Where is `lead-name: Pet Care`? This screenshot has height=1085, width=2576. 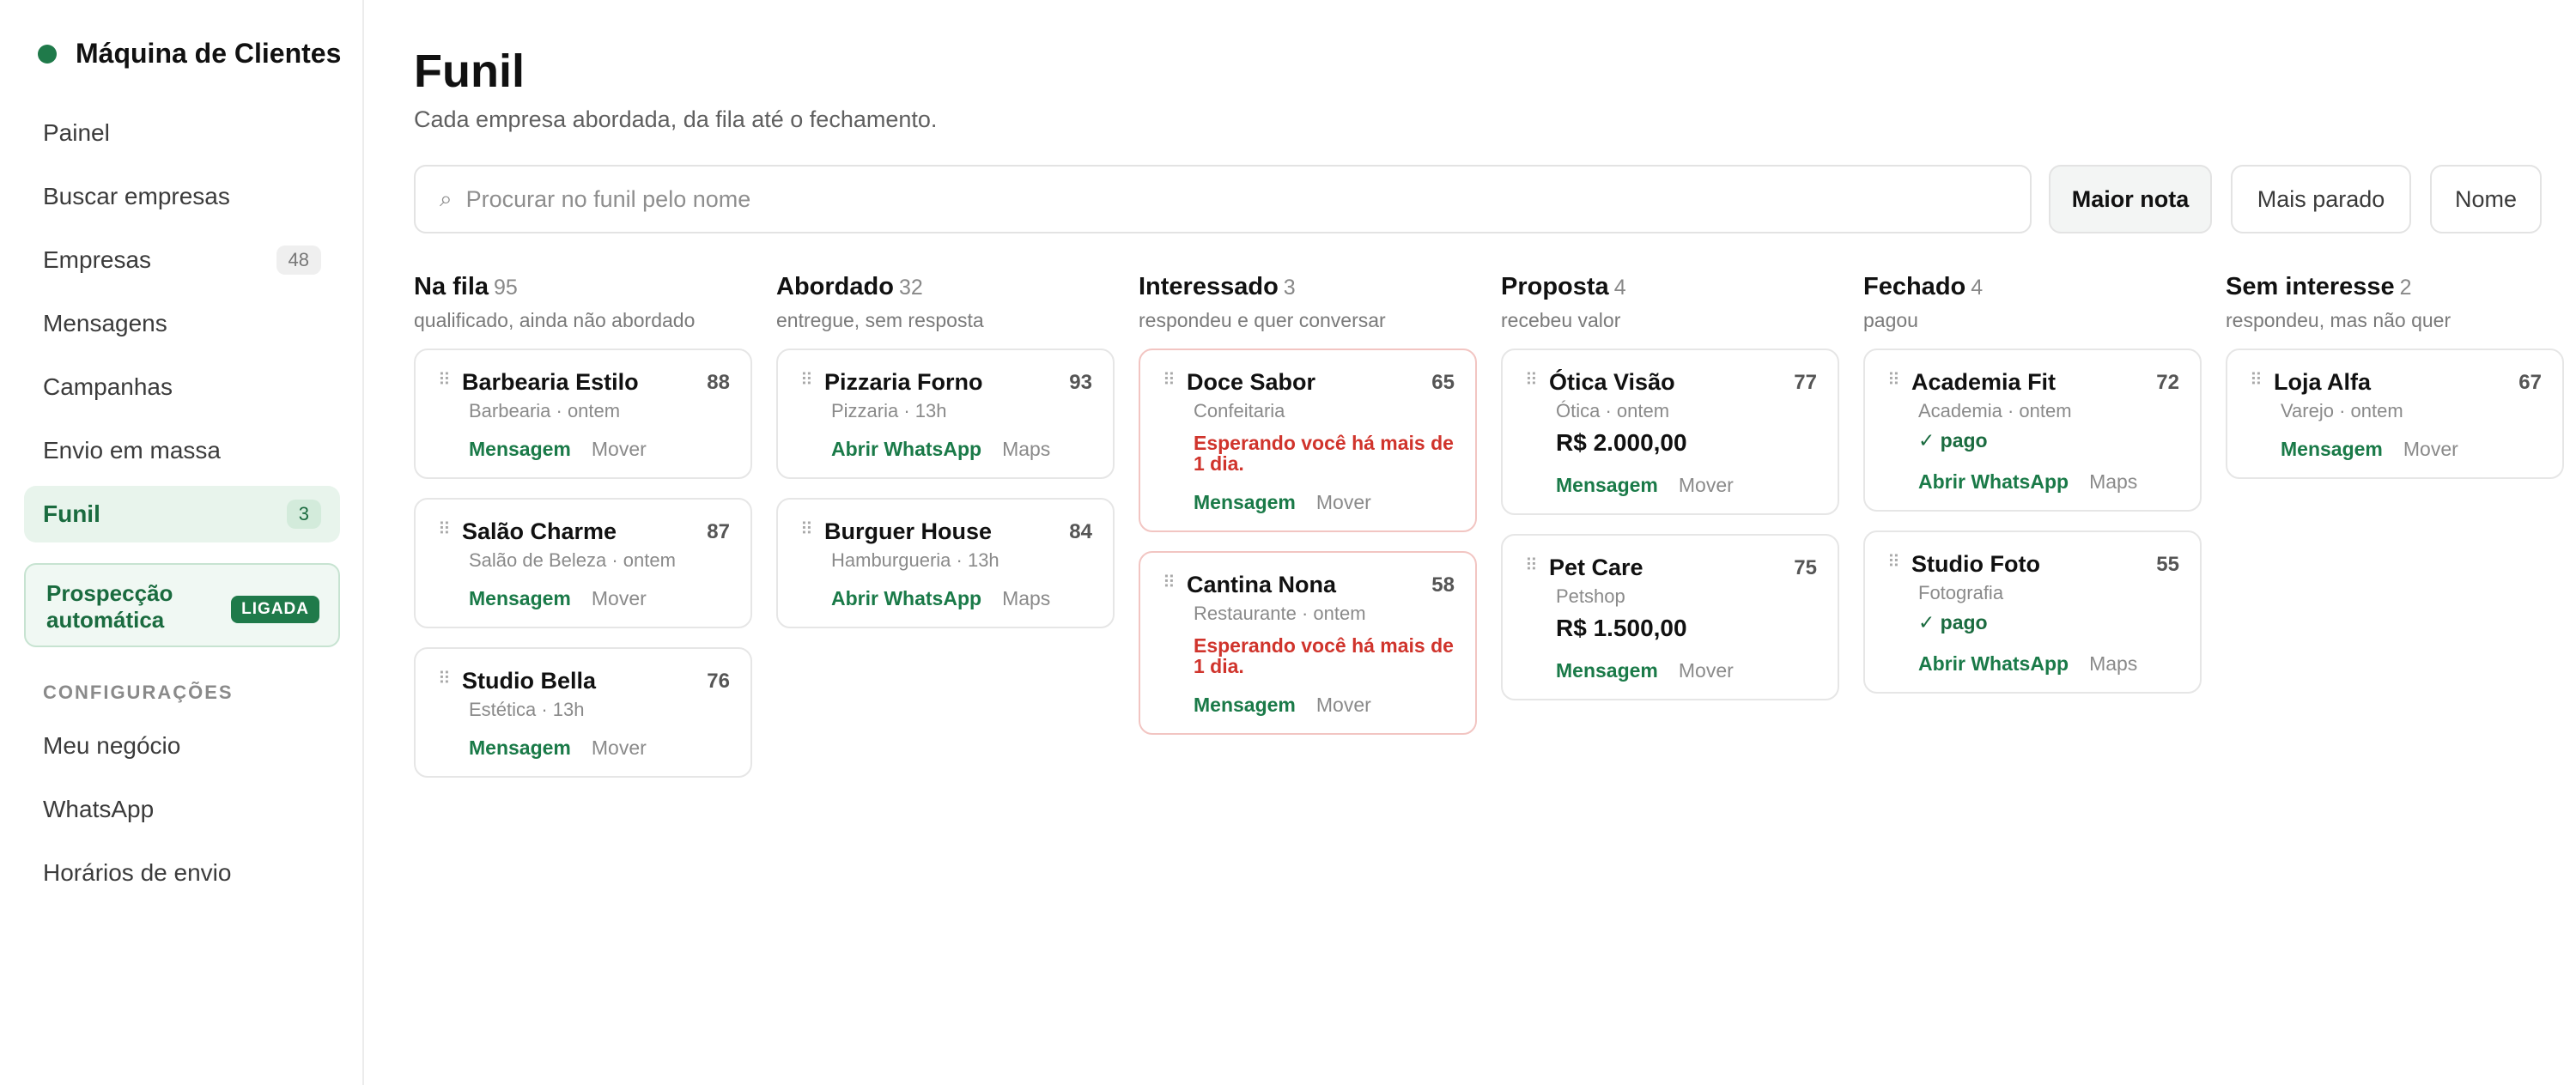
lead-name: Pet Care is located at coordinates (1596, 567).